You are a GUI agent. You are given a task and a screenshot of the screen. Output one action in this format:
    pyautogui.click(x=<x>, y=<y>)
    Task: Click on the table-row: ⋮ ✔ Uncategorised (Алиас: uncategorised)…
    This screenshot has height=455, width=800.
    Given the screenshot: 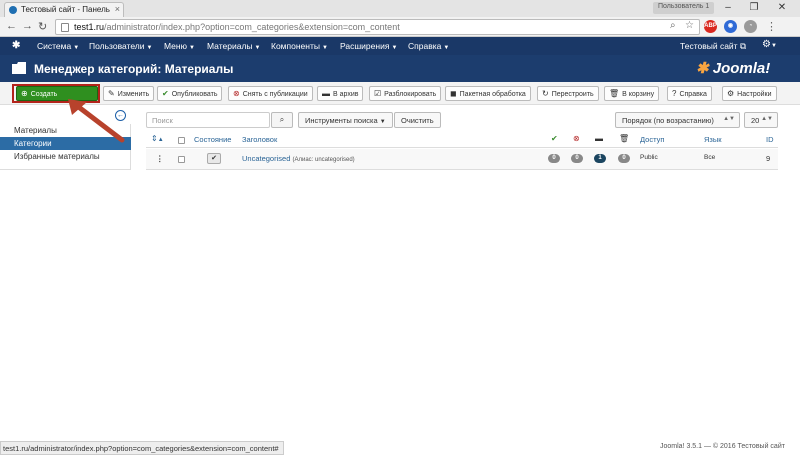 What is the action you would take?
    pyautogui.click(x=462, y=159)
    